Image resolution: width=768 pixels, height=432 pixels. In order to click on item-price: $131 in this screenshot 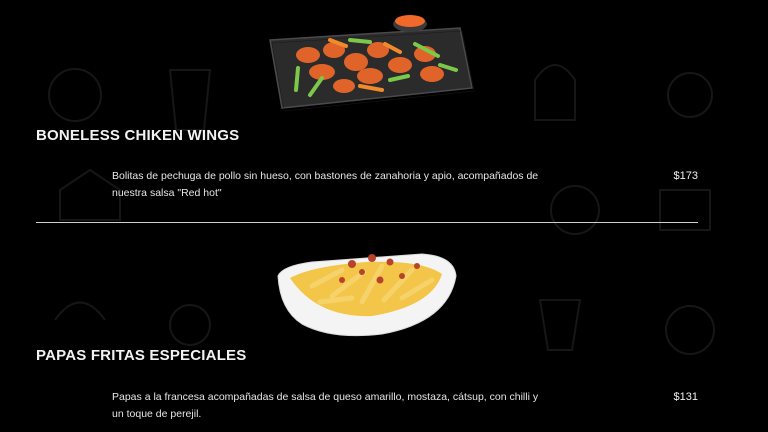, I will do `click(685, 397)`.